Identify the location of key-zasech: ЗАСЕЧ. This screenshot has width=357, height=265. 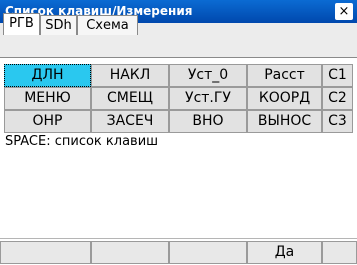
(130, 121).